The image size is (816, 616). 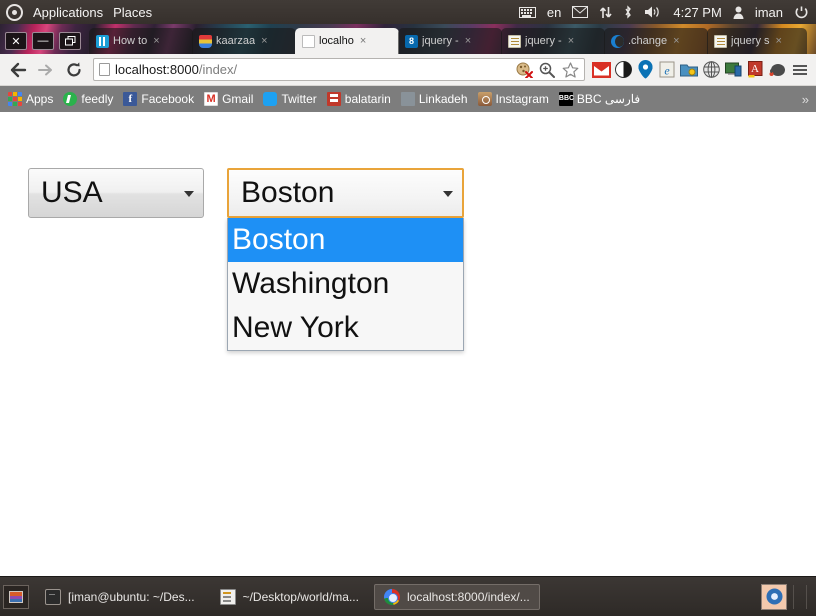 What do you see at coordinates (553, 41) in the screenshot?
I see `tab-jquery-2: jquery - ×` at bounding box center [553, 41].